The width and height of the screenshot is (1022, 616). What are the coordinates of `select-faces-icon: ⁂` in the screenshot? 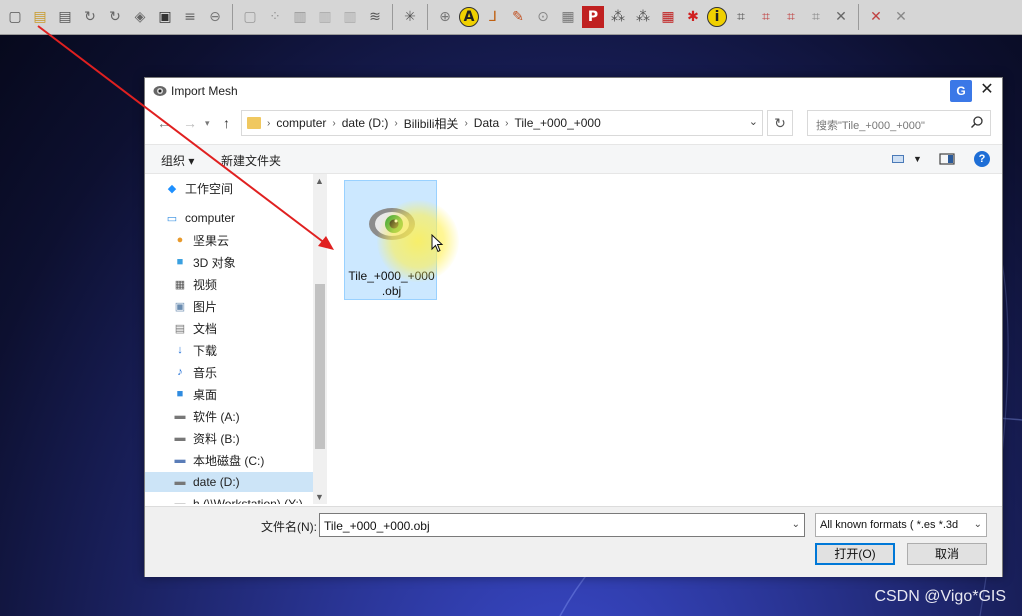 It's located at (643, 17).